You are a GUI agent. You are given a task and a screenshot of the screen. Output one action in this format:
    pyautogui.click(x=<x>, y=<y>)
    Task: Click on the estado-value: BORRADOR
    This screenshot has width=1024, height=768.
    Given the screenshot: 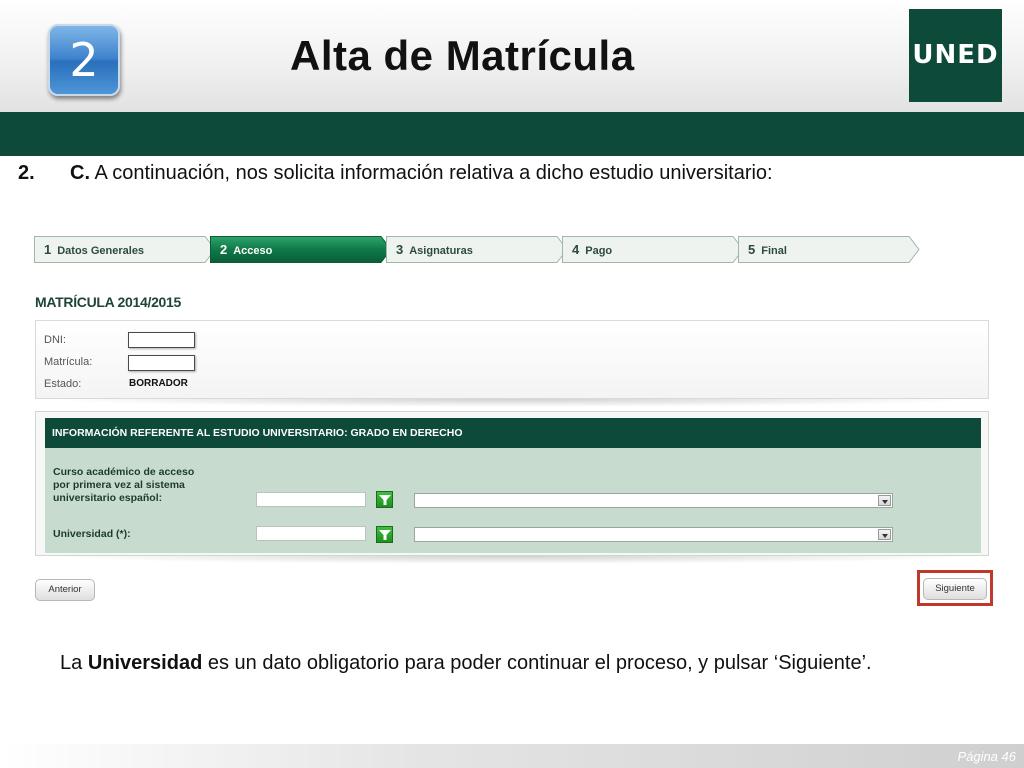 What is the action you would take?
    pyautogui.click(x=158, y=383)
    